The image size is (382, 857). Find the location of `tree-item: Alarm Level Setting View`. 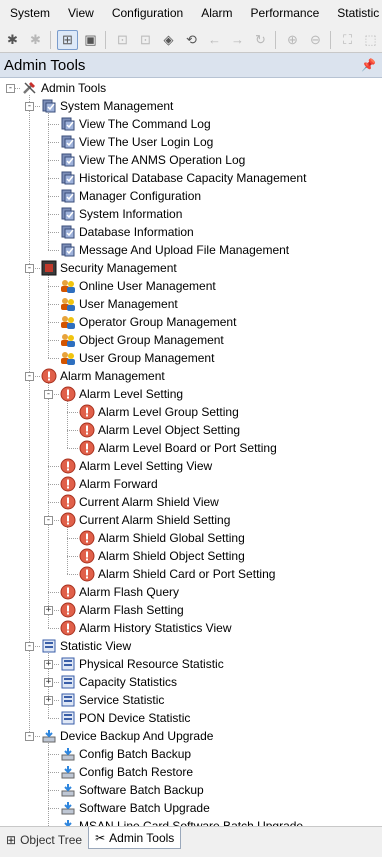

tree-item: Alarm Level Setting View is located at coordinates (191, 466).